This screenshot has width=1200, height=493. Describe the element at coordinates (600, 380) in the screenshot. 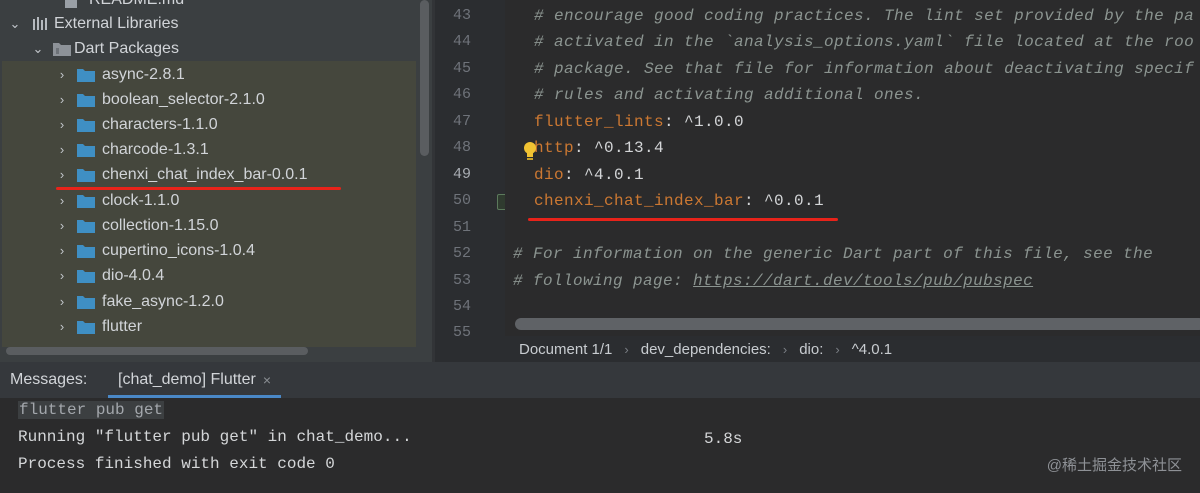

I see `messages-toolwindow-header: Messages: [chat_demo] Flutter ×` at that location.